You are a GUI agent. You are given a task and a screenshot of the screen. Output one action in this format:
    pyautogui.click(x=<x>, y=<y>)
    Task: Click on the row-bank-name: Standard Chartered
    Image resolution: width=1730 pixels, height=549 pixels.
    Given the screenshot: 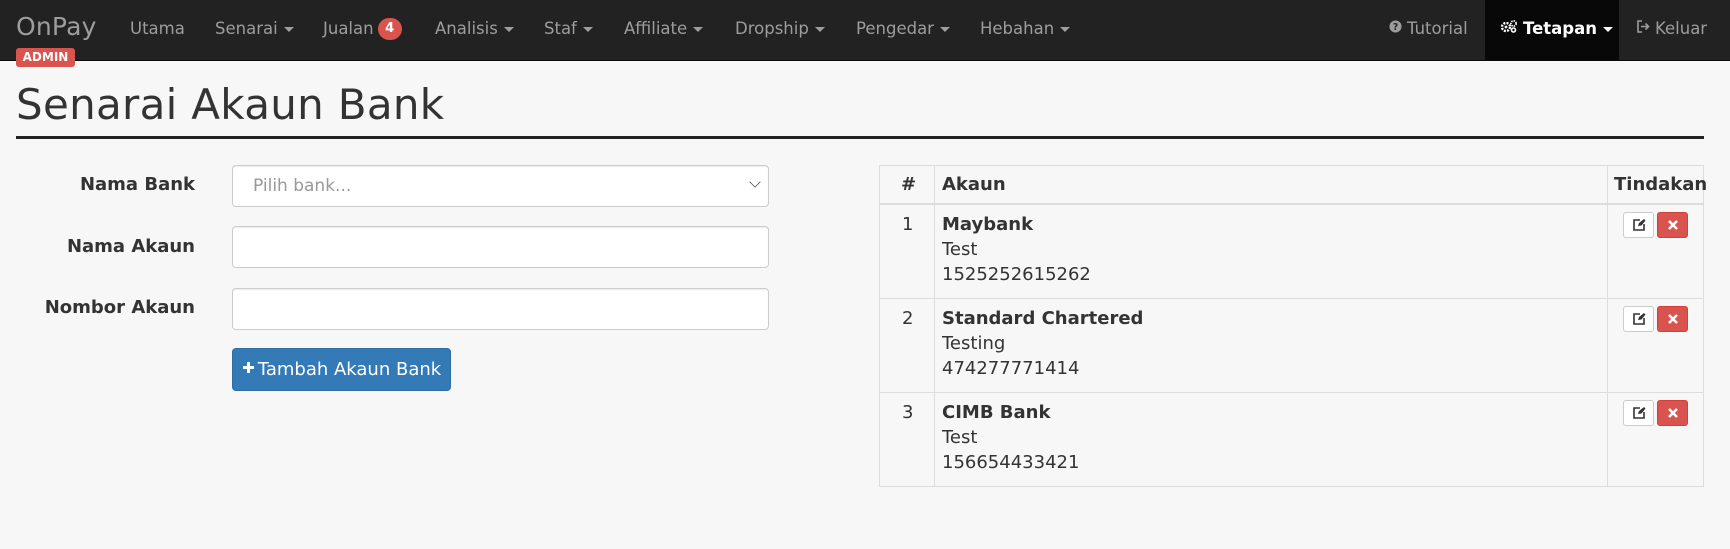 What is the action you would take?
    pyautogui.click(x=1043, y=318)
    